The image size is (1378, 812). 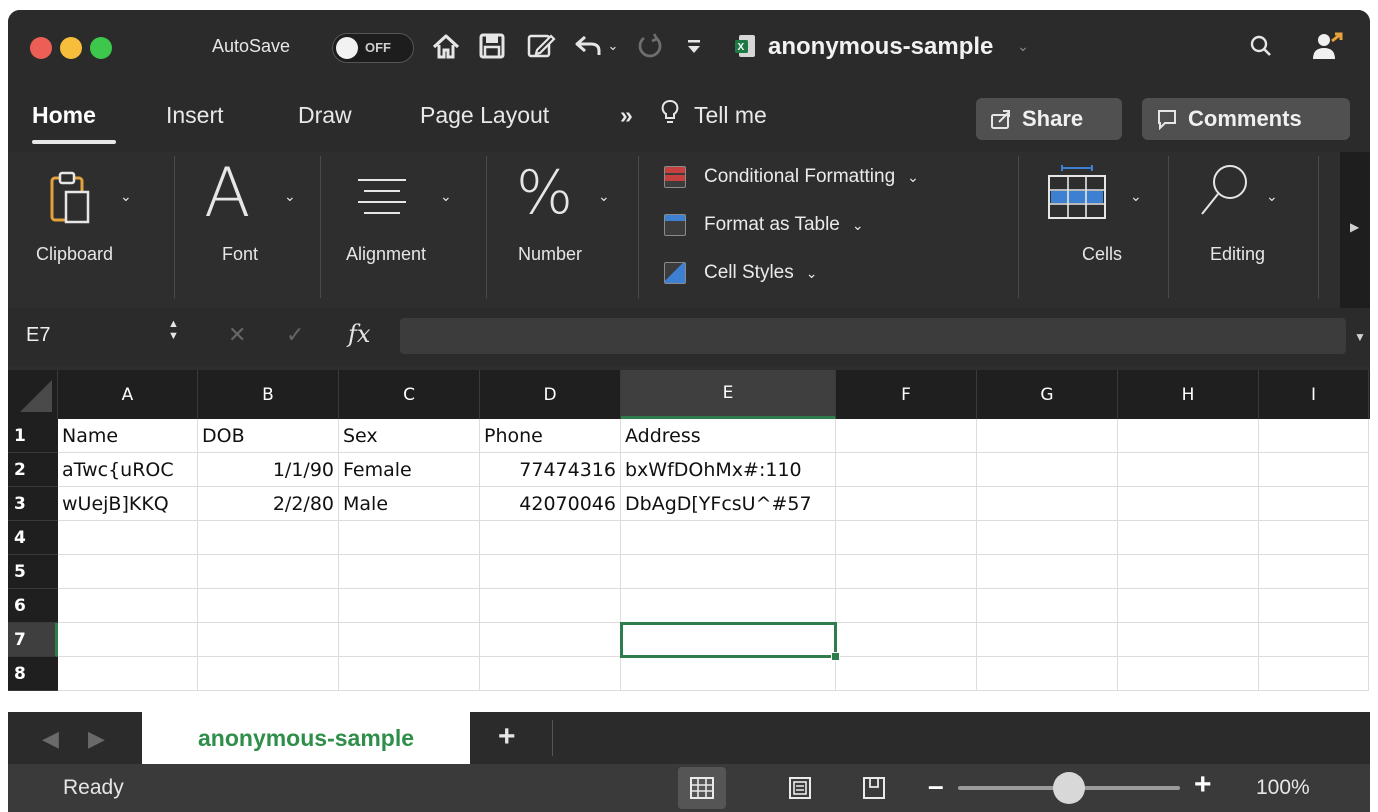 I want to click on cell-c2: Female, so click(x=409, y=470).